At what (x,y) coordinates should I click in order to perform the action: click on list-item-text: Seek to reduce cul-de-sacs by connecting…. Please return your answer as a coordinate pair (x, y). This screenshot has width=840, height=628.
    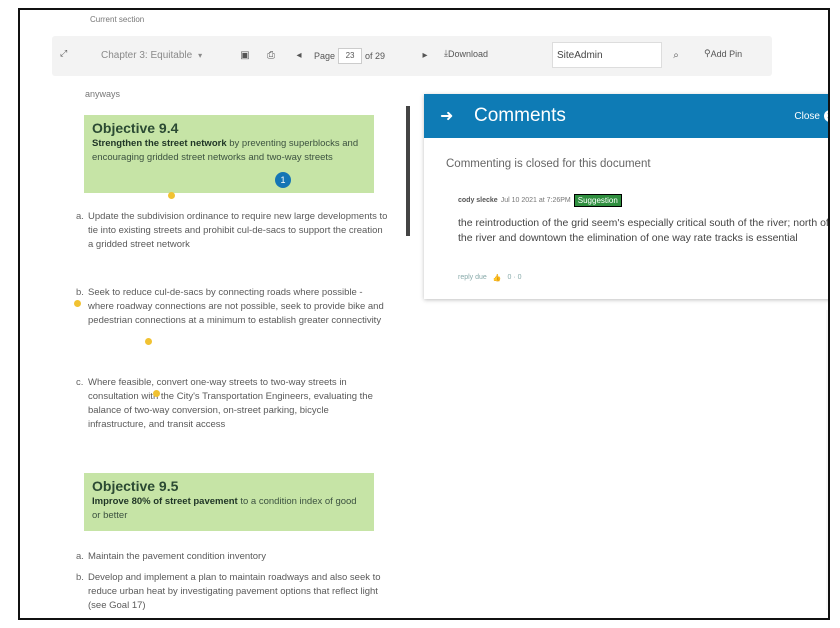
    Looking at the image, I should click on (236, 306).